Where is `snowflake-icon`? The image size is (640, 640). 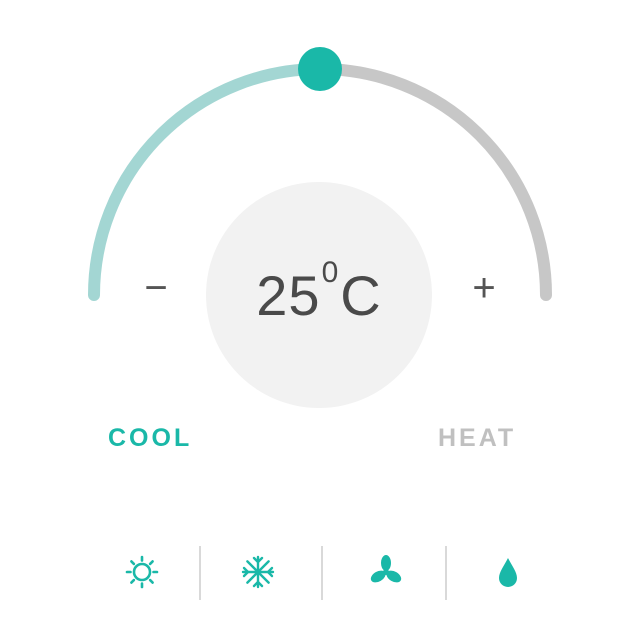
snowflake-icon is located at coordinates (258, 572).